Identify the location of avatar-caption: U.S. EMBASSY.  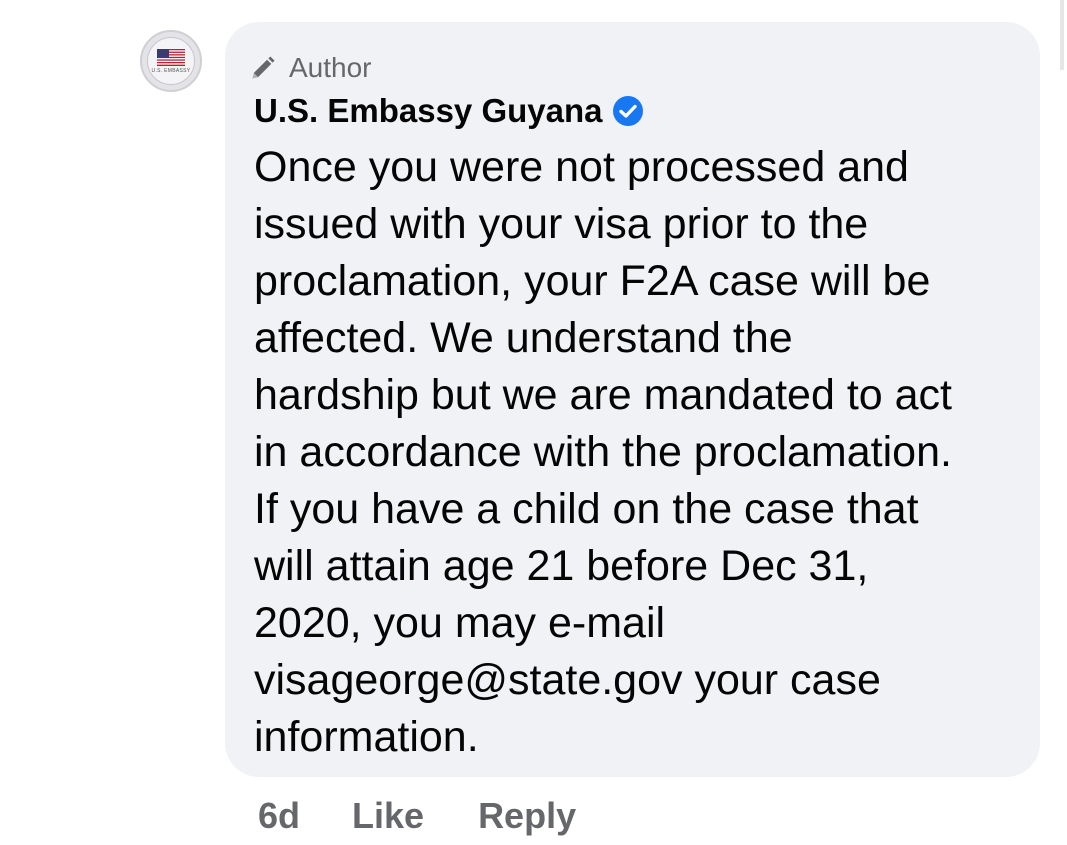
(171, 71).